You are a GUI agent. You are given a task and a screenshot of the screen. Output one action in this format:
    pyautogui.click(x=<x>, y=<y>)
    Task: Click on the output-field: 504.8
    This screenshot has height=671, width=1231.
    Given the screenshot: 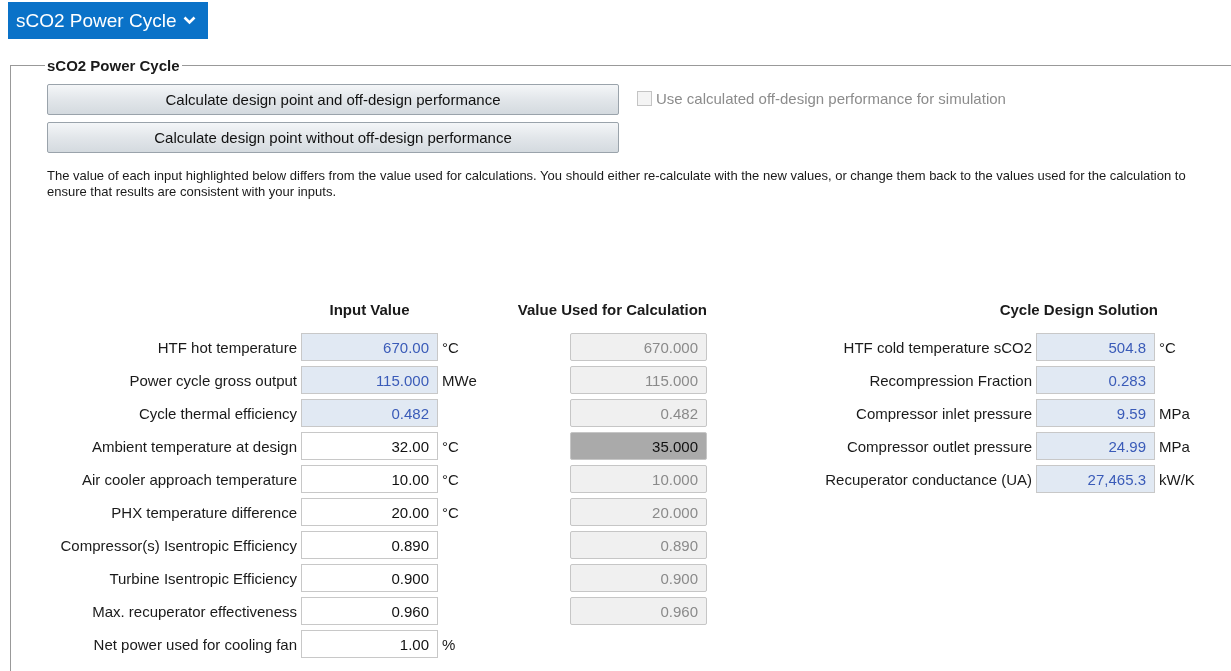 What is the action you would take?
    pyautogui.click(x=1095, y=347)
    